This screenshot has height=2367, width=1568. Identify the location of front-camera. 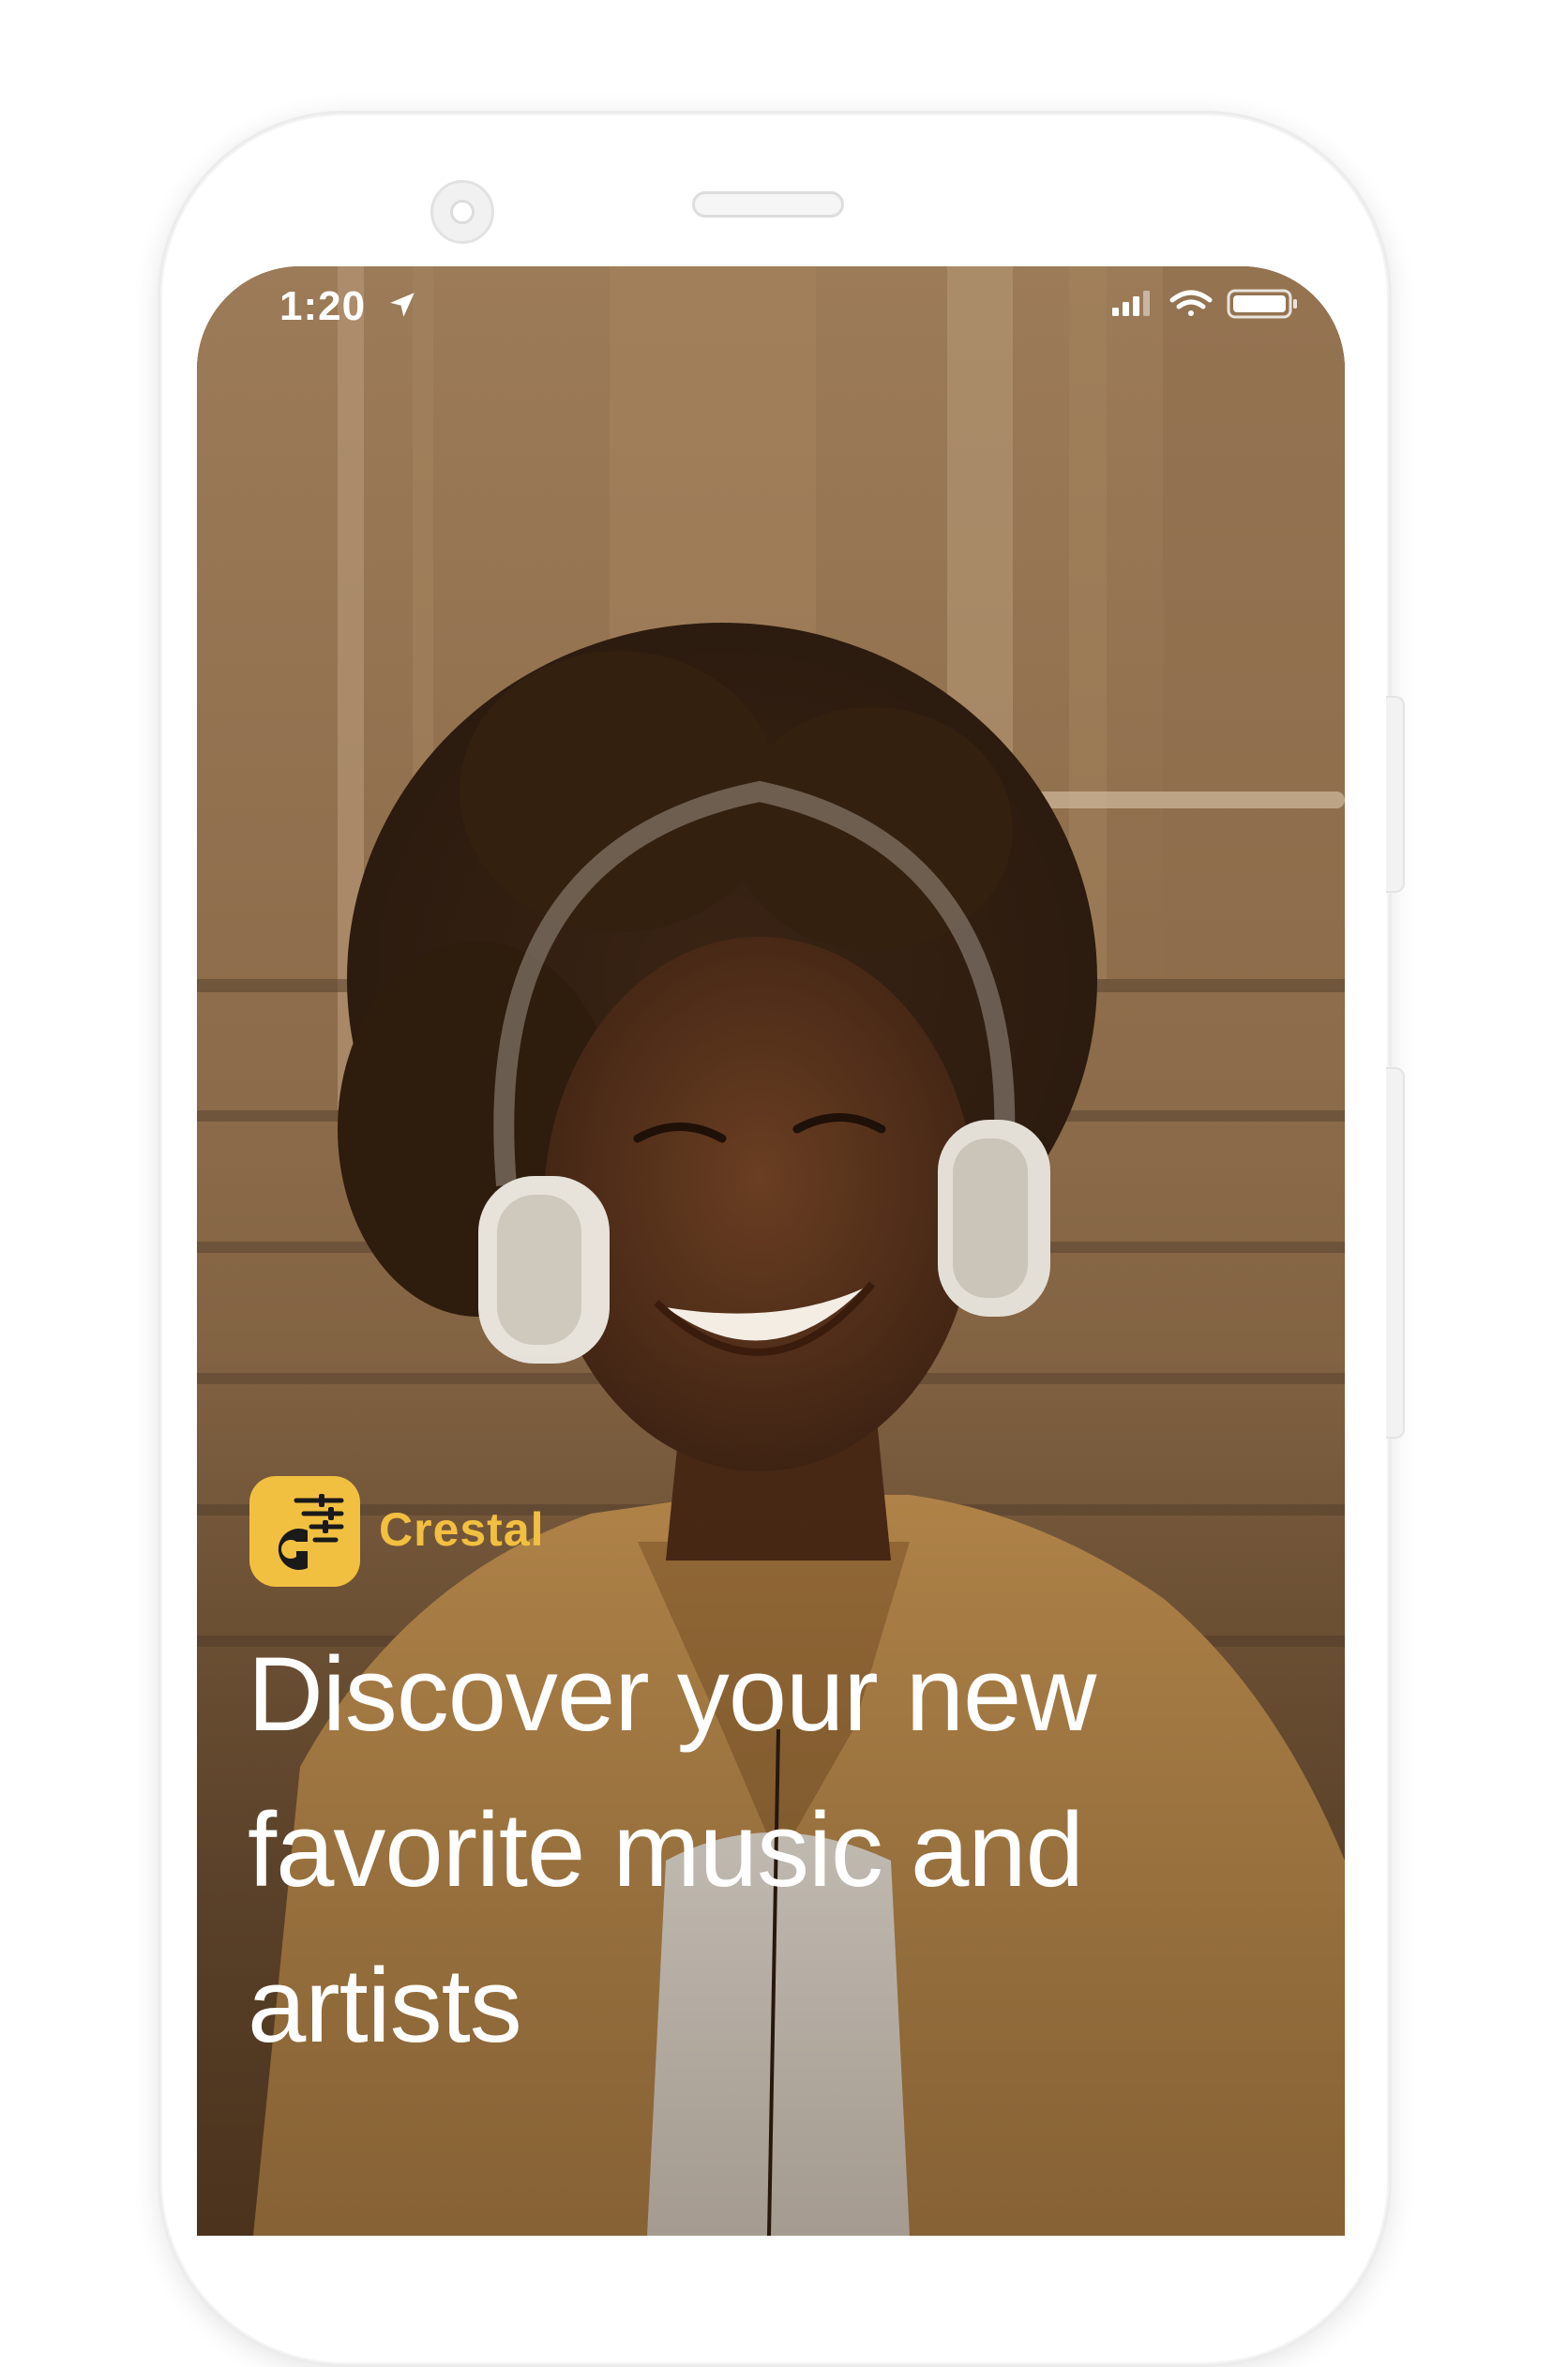
(462, 212).